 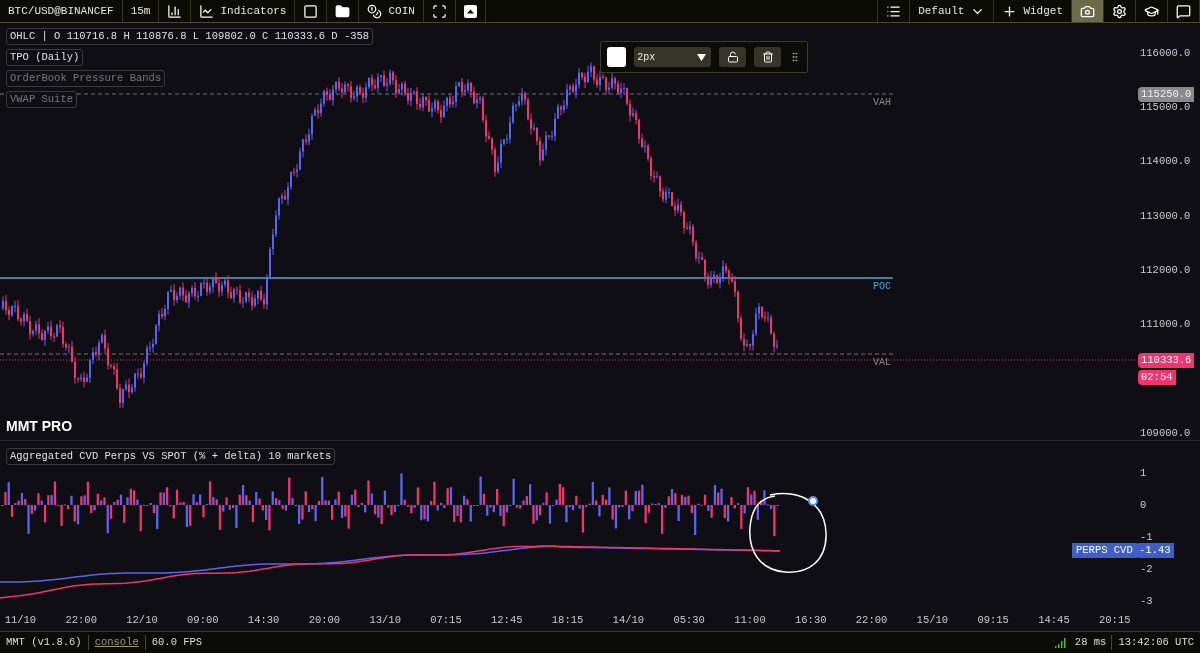 I want to click on trash-icon, so click(x=767, y=57).